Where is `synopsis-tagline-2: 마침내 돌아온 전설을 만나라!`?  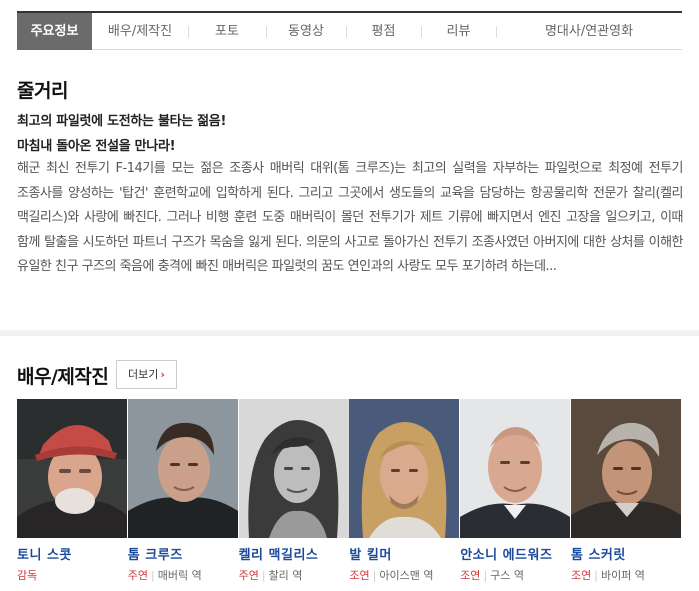
synopsis-tagline-2: 마침내 돌아온 전설을 만나라! is located at coordinates (96, 146).